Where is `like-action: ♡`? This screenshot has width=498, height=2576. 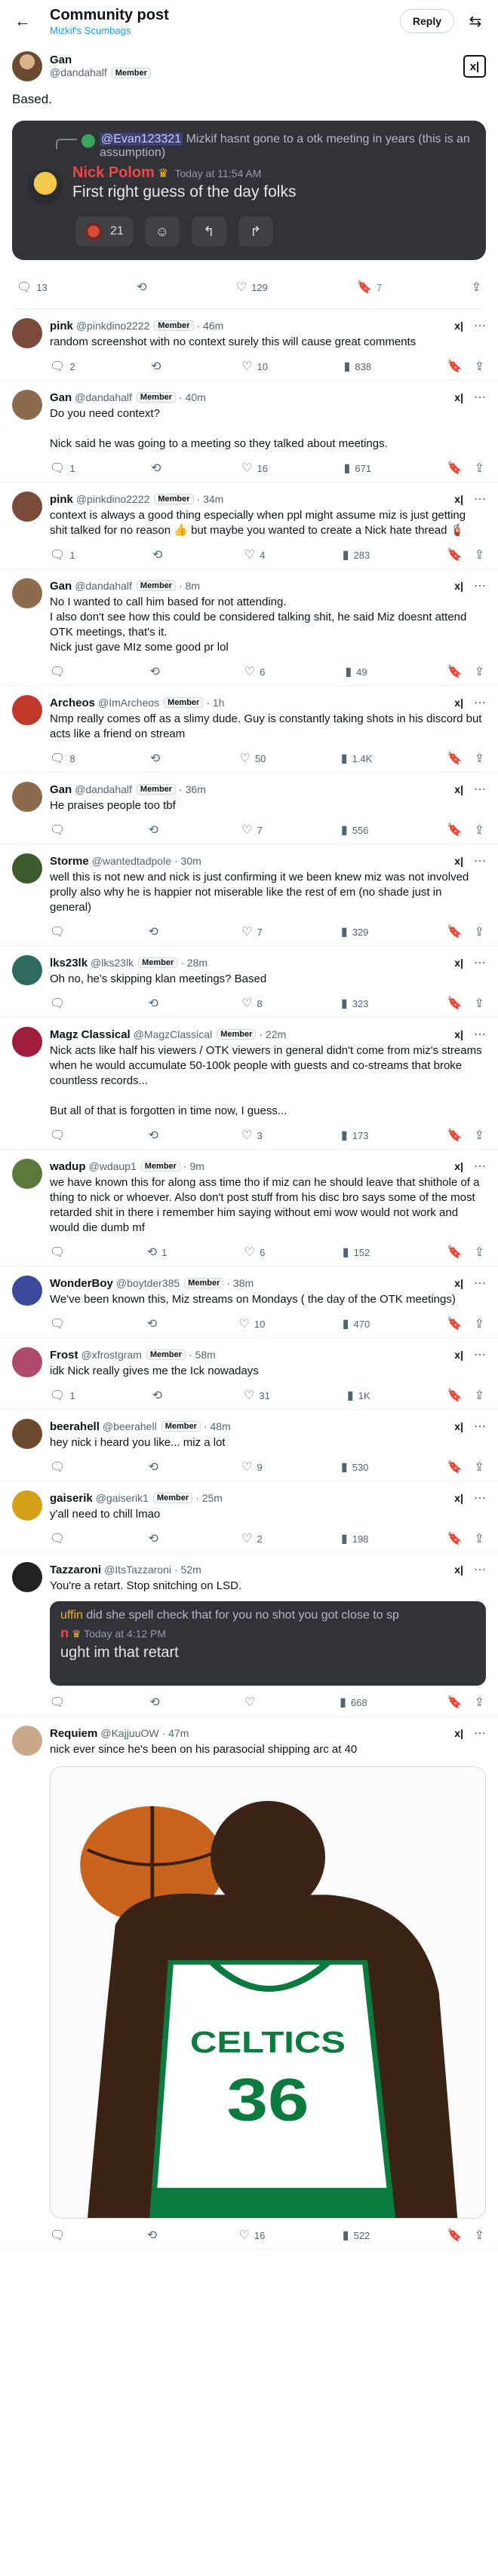 like-action: ♡ is located at coordinates (252, 1702).